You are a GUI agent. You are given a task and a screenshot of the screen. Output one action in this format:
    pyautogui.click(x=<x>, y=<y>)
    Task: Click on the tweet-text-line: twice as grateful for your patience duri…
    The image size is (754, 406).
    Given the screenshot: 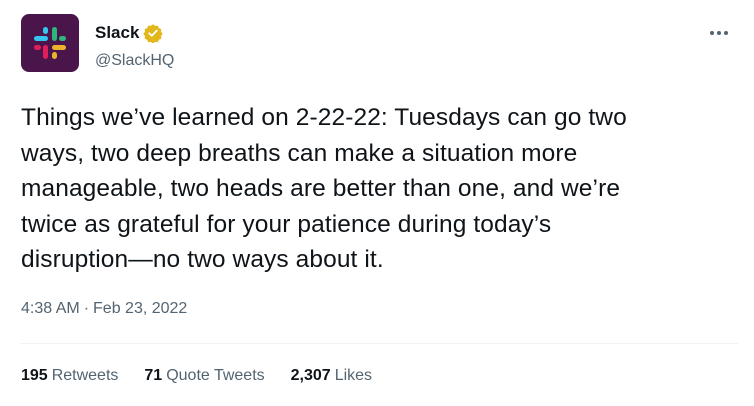 What is the action you would take?
    pyautogui.click(x=286, y=224)
    